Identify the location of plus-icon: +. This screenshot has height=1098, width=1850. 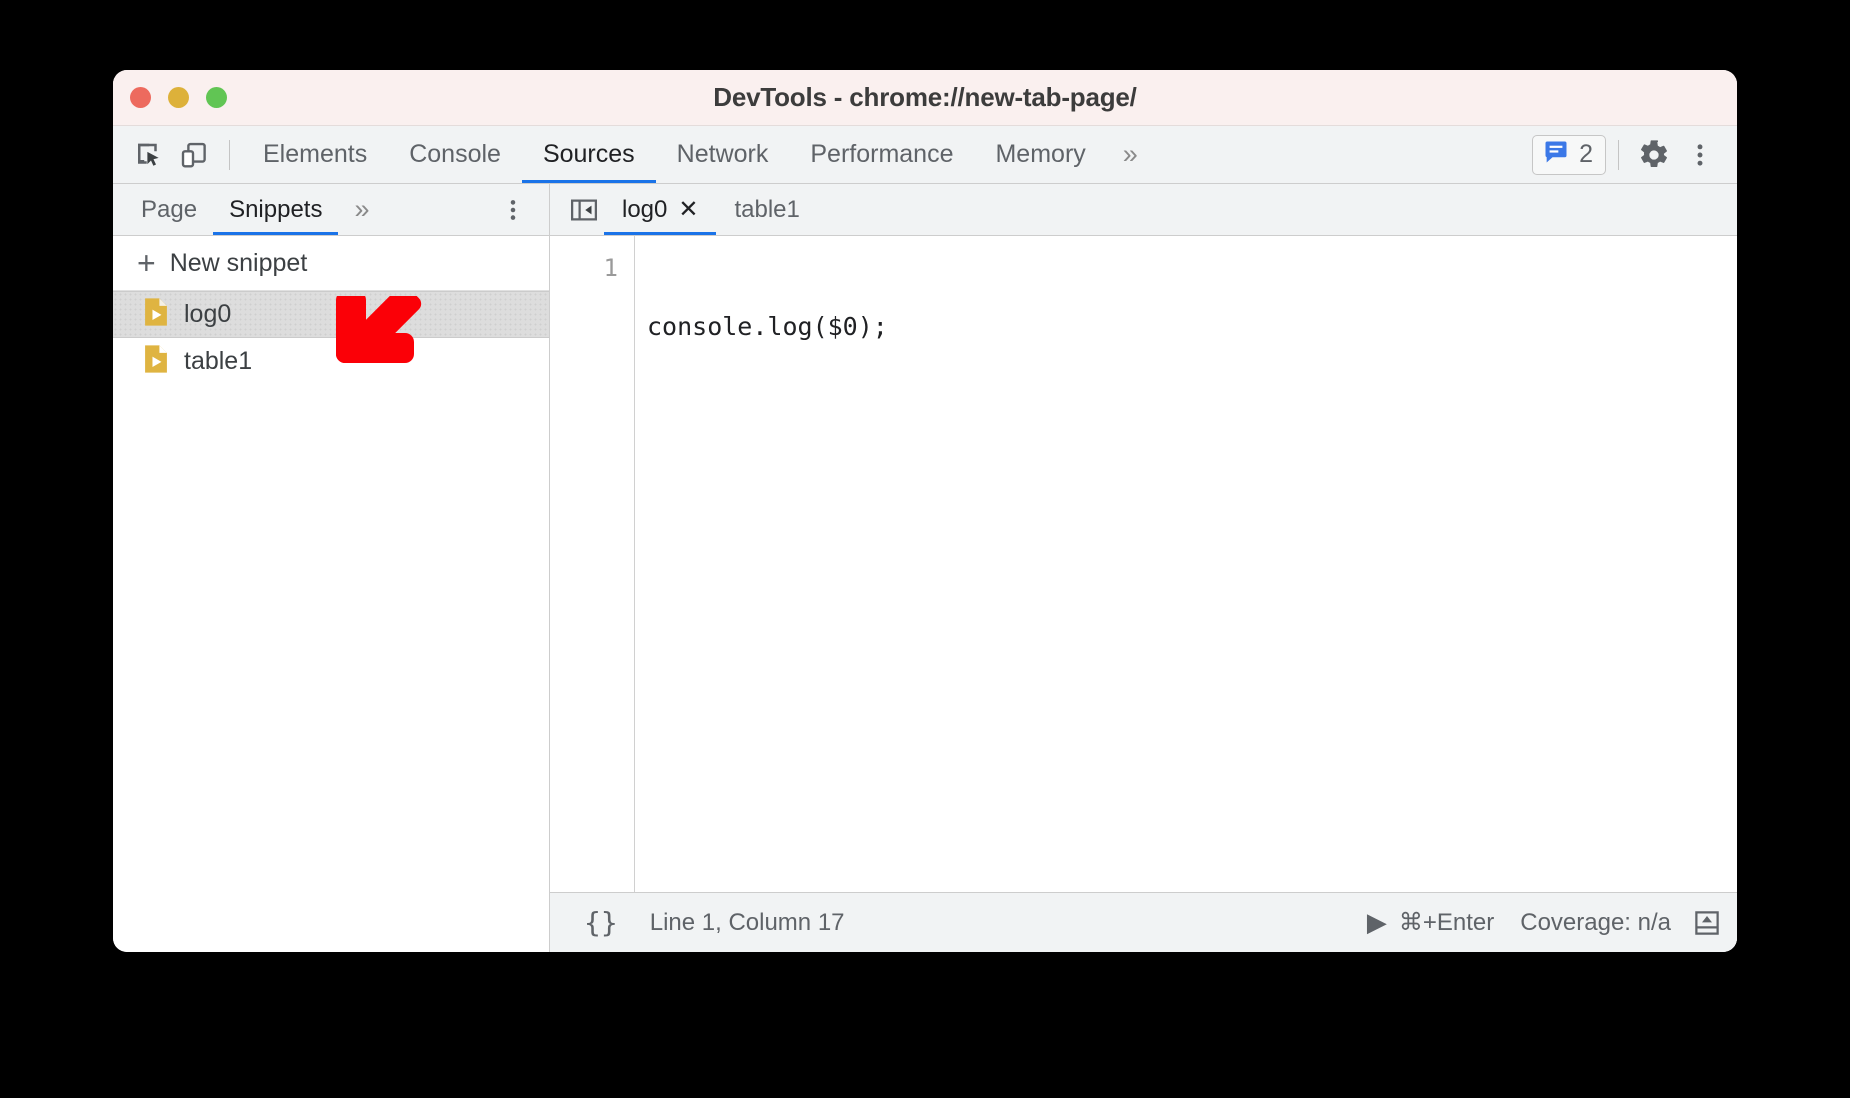
(146, 263).